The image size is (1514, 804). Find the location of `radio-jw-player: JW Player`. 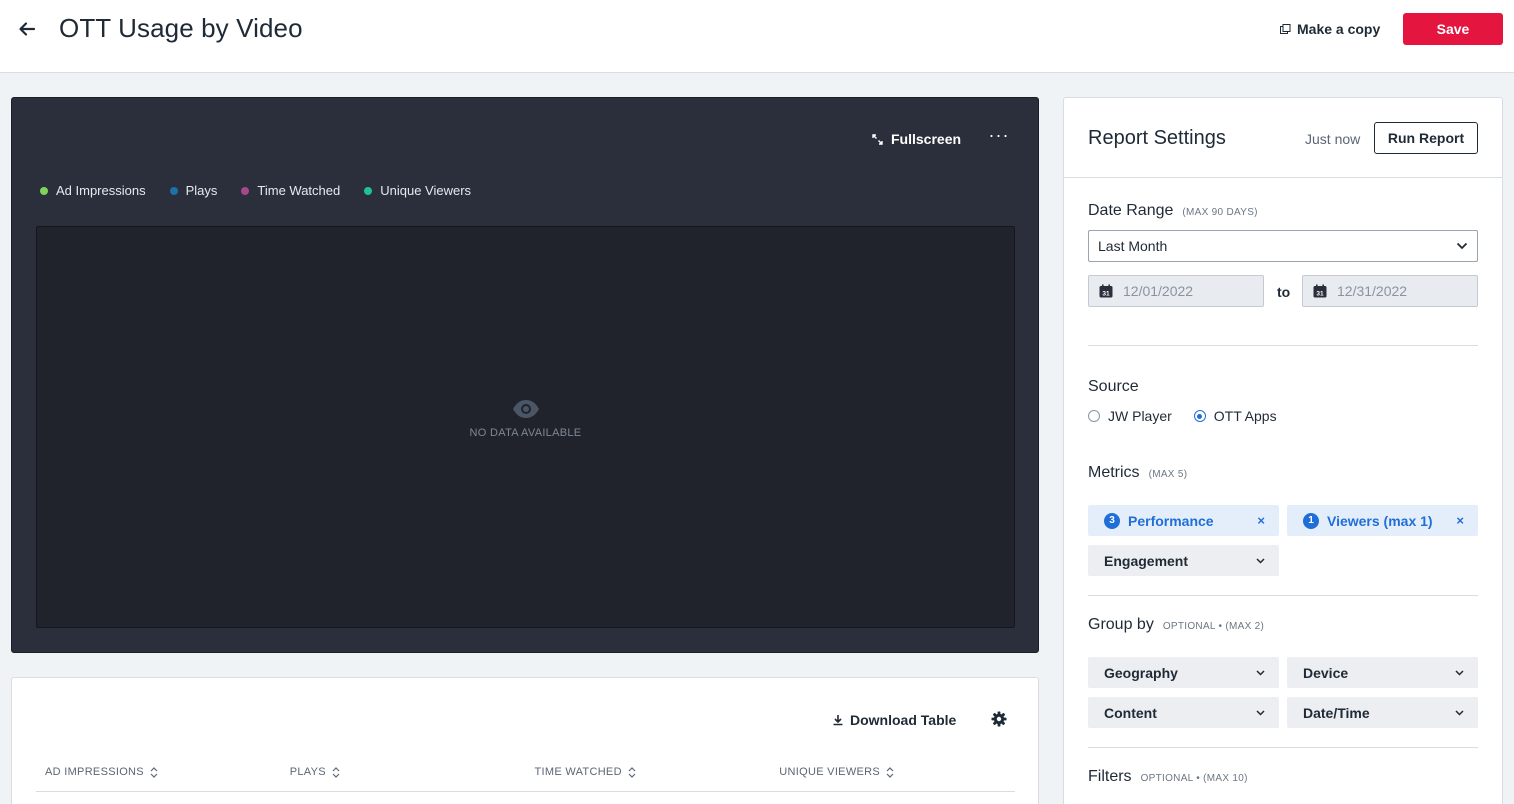

radio-jw-player: JW Player is located at coordinates (1130, 416).